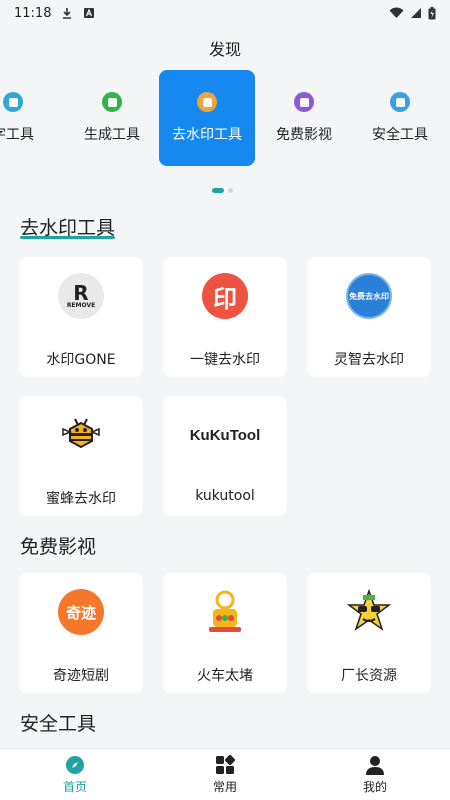 This screenshot has width=450, height=800. I want to click on category-carousel: 字工具 生成工具 去水印工具 免费影视 安全工具, so click(225, 118).